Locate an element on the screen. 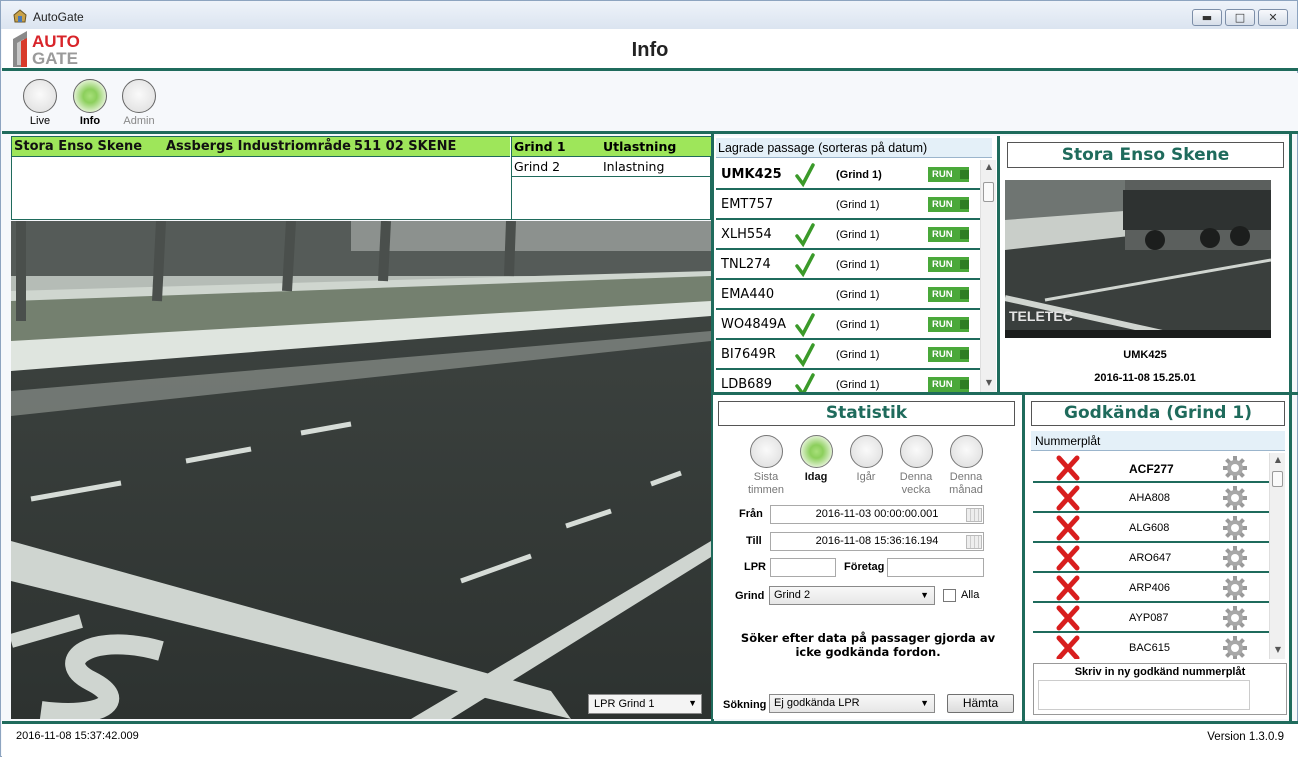 Image resolution: width=1298 pixels, height=757 pixels. search-select: Ej godkända LPR ▼ is located at coordinates (852, 703).